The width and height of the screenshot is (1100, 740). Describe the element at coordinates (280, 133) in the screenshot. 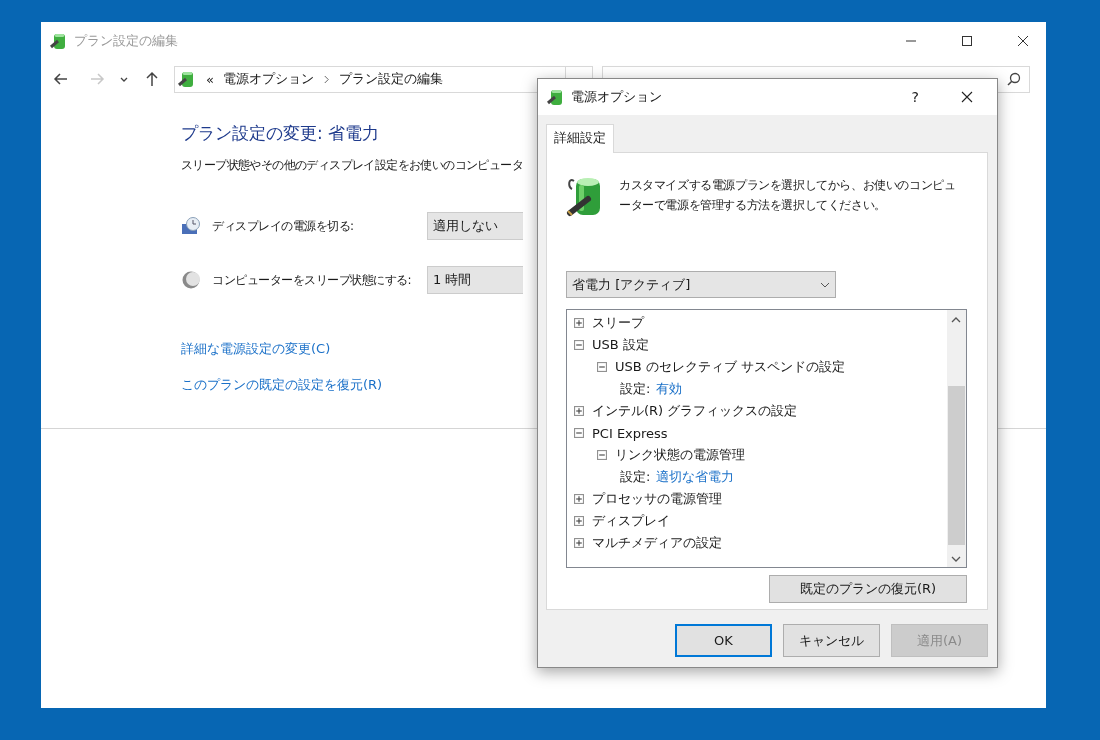

I see `page-heading: プラン設定の変更: 省電力` at that location.